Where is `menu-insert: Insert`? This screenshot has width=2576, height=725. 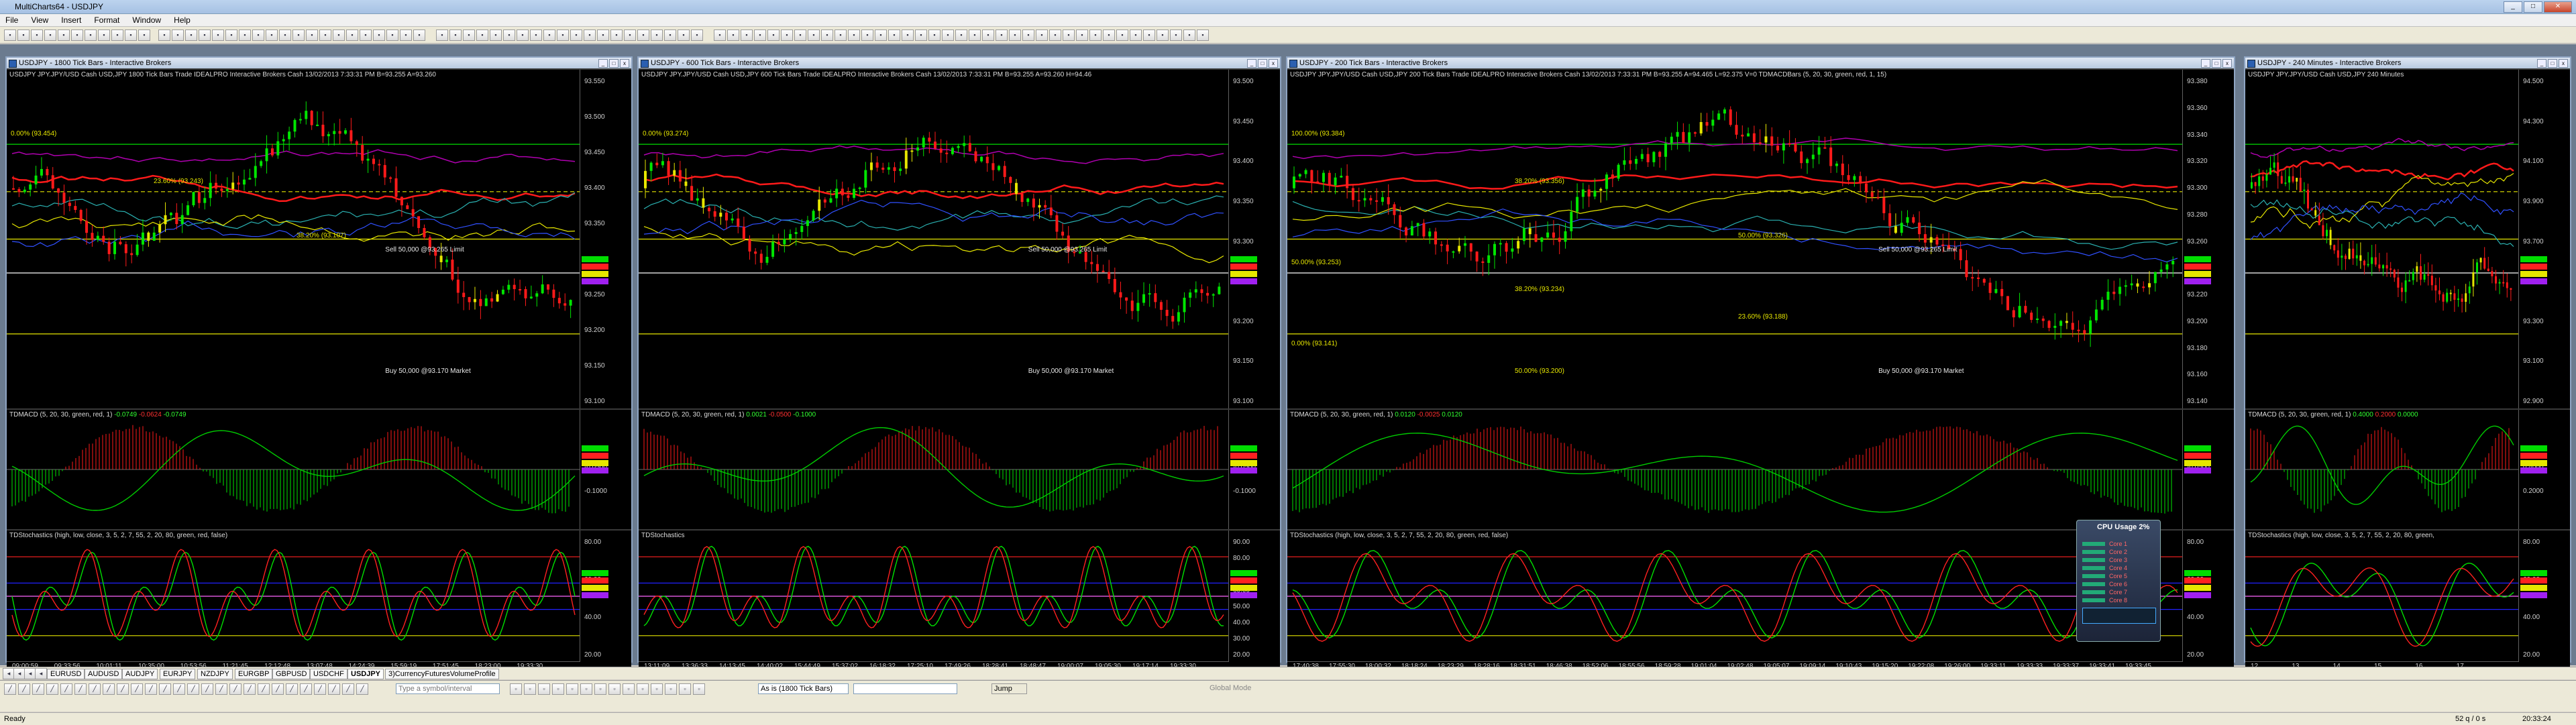
menu-insert: Insert is located at coordinates (71, 20).